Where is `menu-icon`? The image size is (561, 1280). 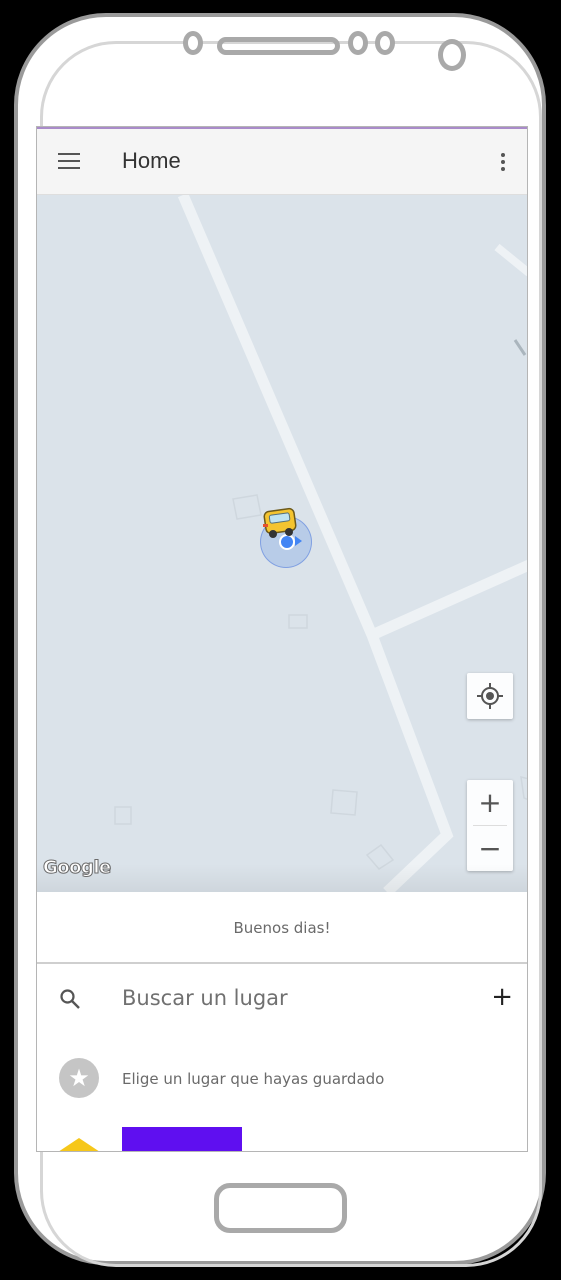
menu-icon is located at coordinates (70, 162).